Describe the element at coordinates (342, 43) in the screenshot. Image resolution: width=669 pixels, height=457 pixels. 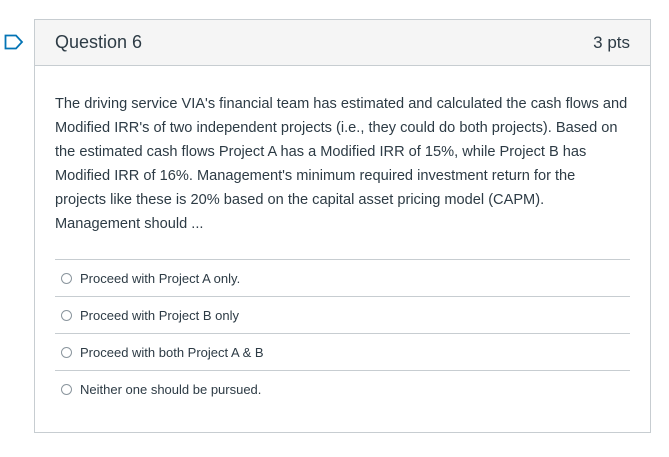
I see `question-header: Question 6 3 pts` at that location.